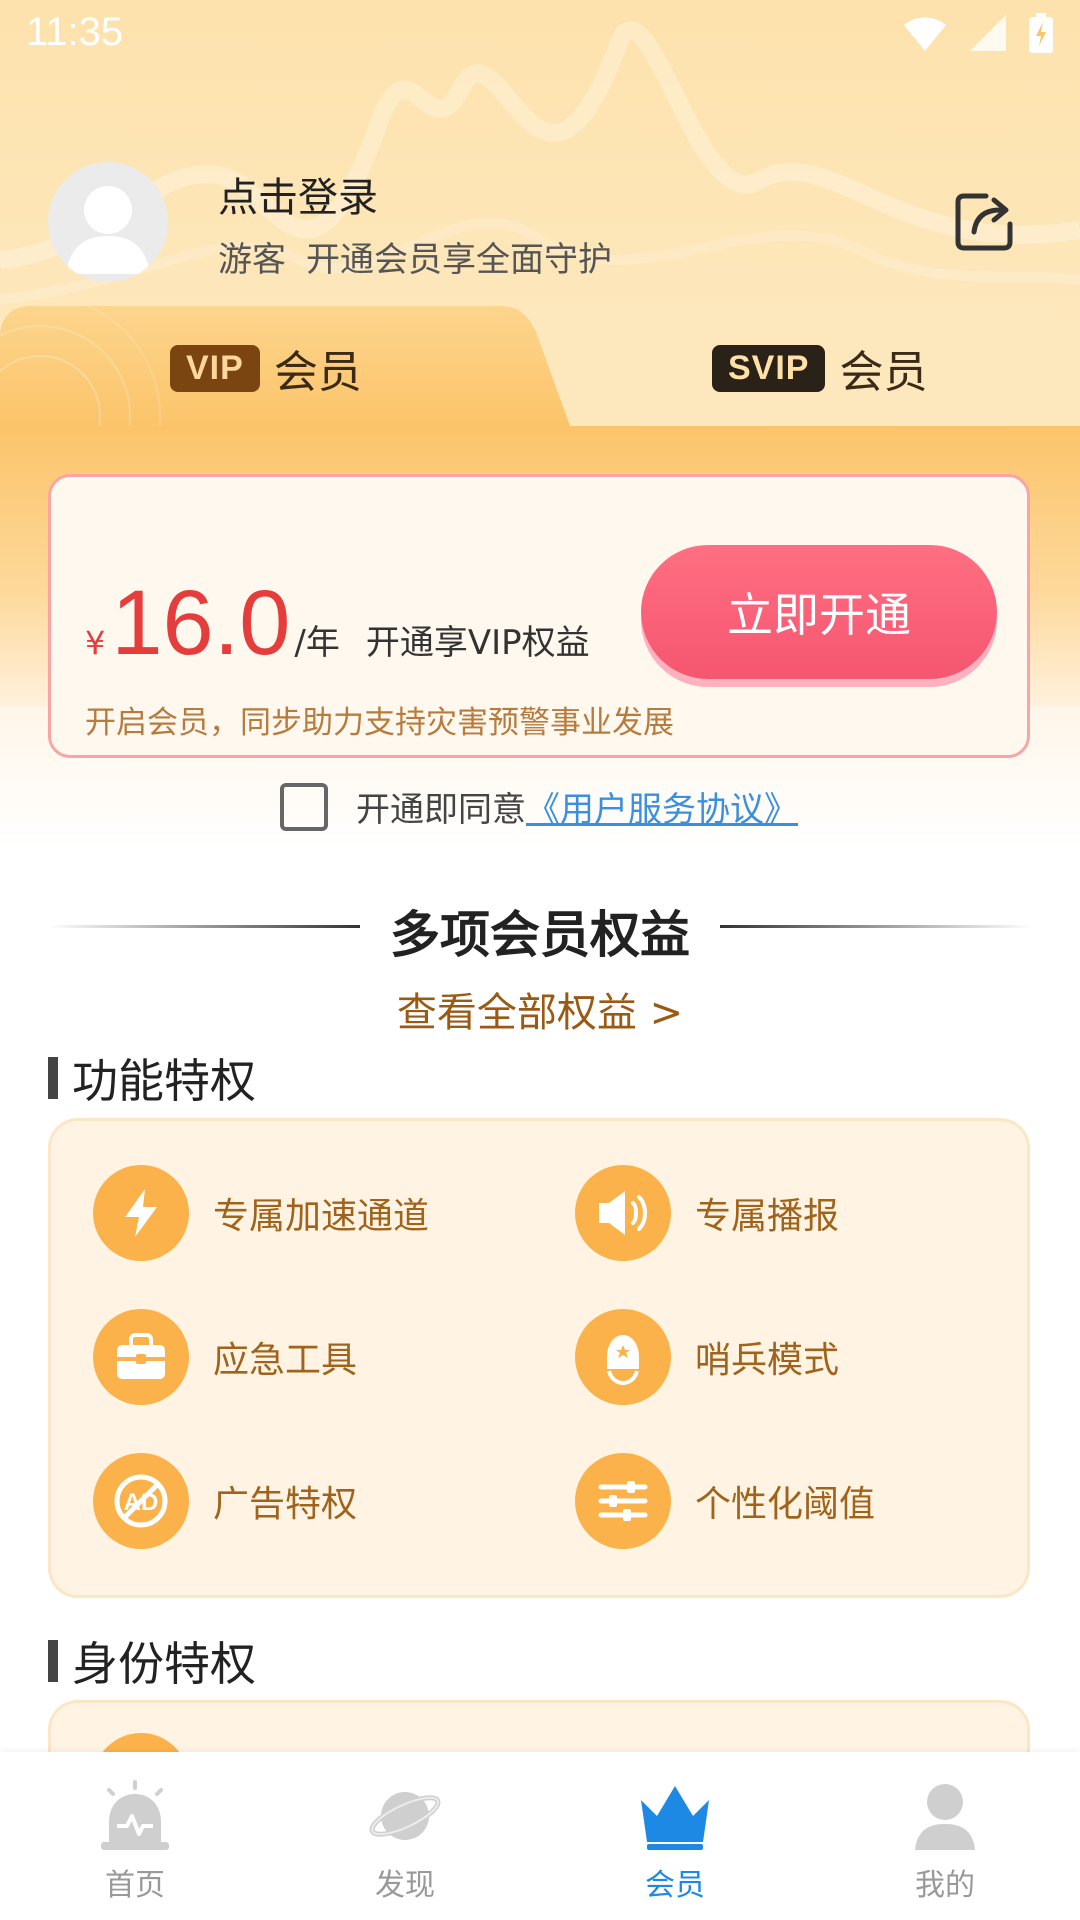  I want to click on agreement-row: 开通即同意 《用户服务协议》, so click(539, 806).